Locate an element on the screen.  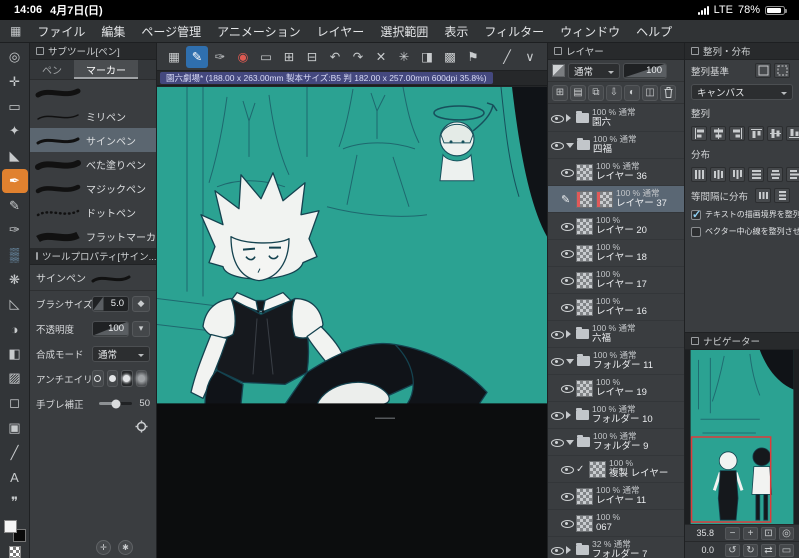
workspace-grid-icon: ▦ is located at coordinates (174, 57).